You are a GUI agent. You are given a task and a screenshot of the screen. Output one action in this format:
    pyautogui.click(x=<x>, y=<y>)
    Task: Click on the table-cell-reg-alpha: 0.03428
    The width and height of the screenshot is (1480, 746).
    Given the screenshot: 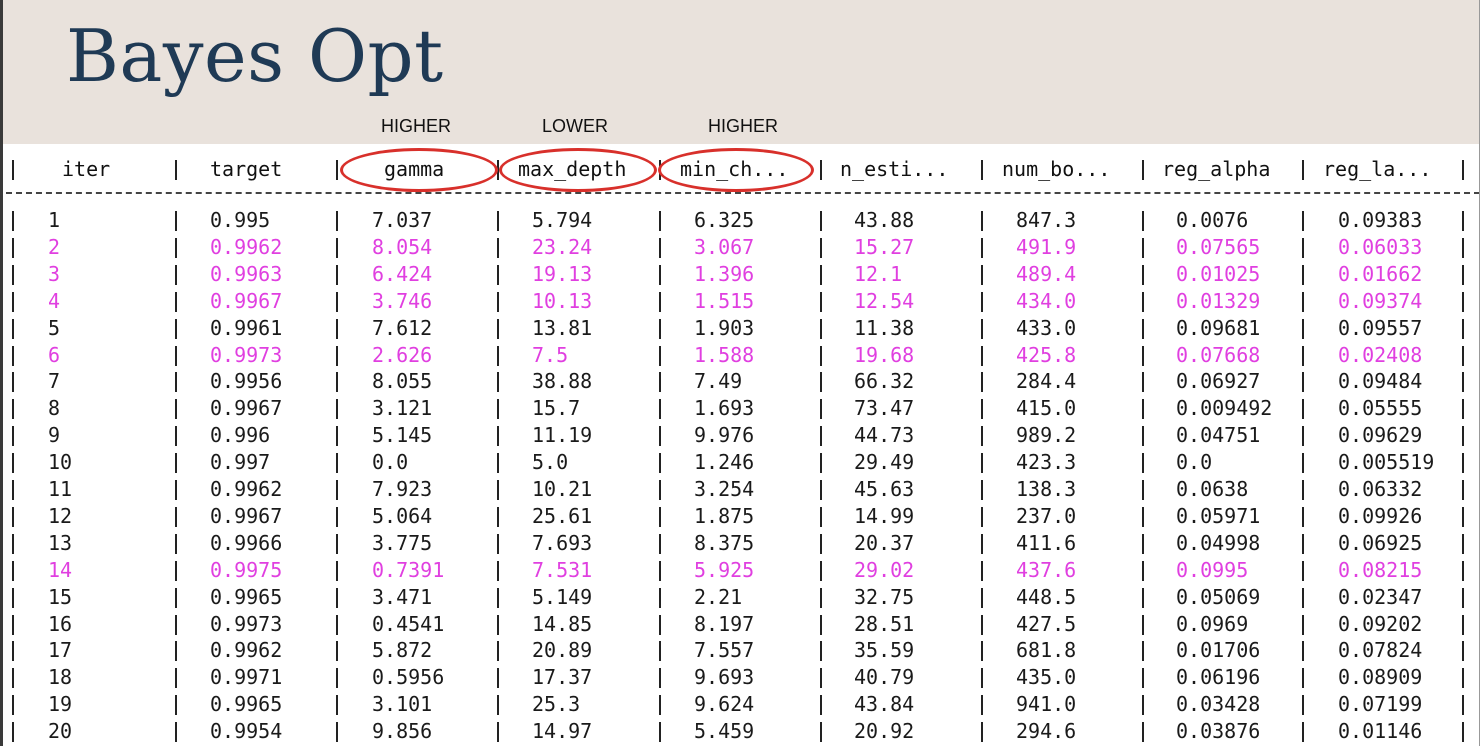 What is the action you would take?
    pyautogui.click(x=1218, y=704)
    